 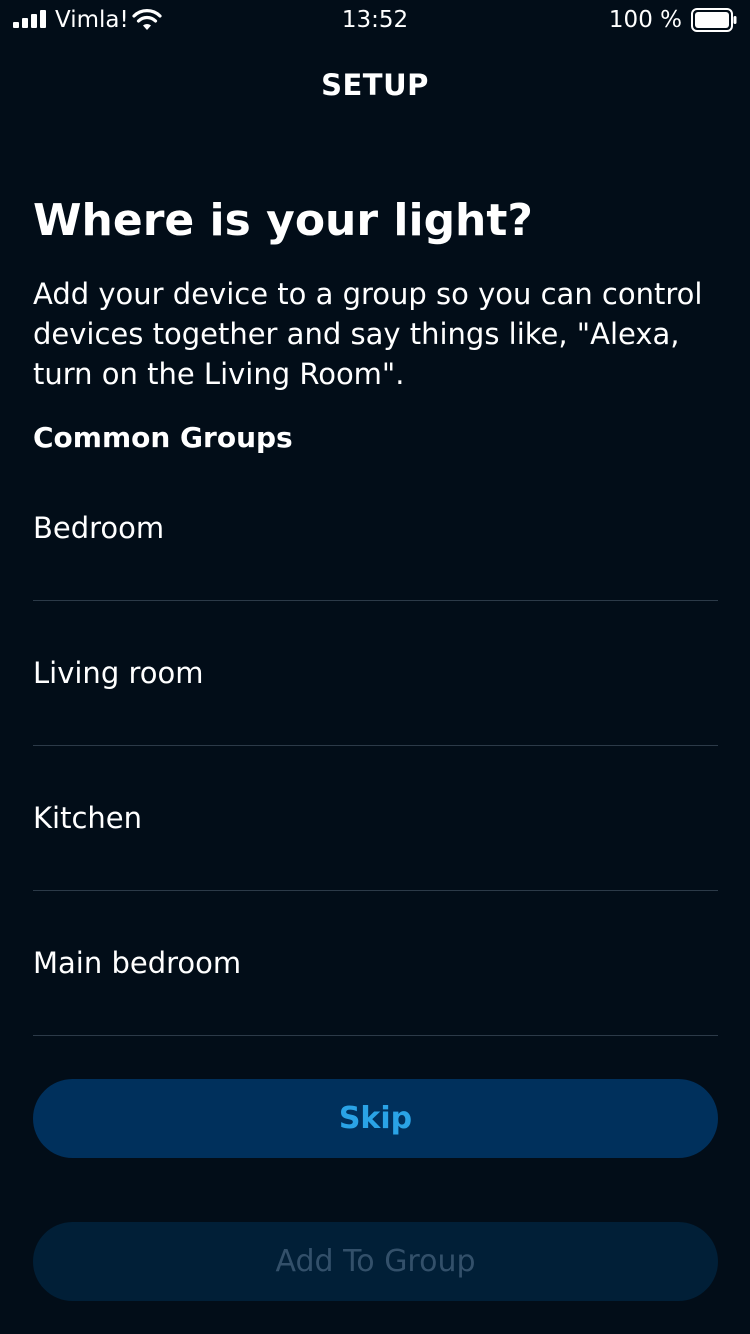 What do you see at coordinates (283, 220) in the screenshot?
I see `question-heading: Where is your light?` at bounding box center [283, 220].